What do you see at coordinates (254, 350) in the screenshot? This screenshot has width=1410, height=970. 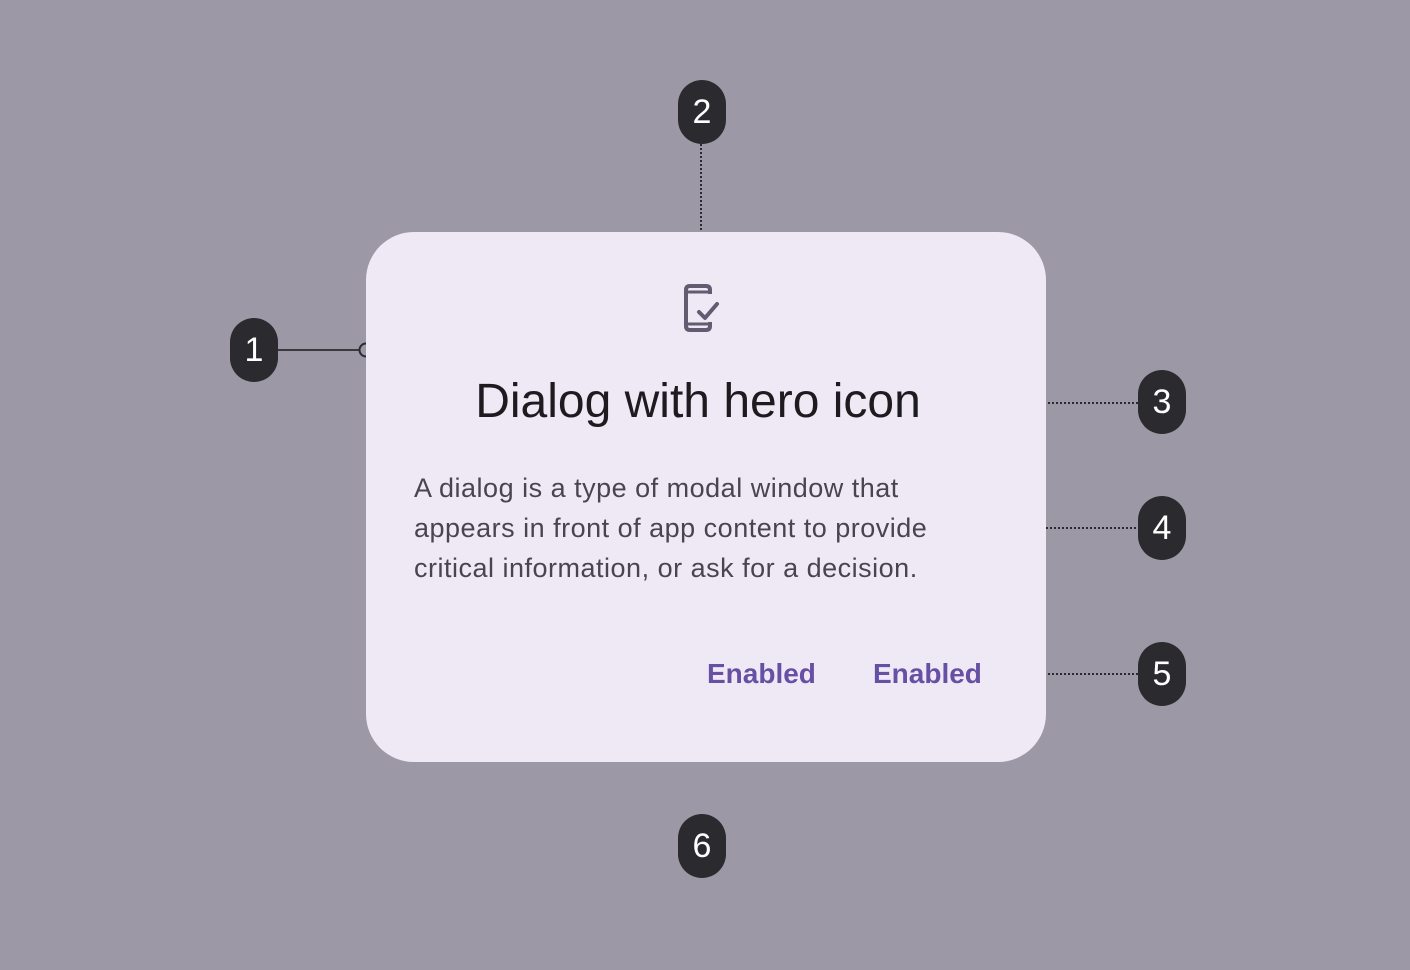 I see `callout-badge-1: 1` at bounding box center [254, 350].